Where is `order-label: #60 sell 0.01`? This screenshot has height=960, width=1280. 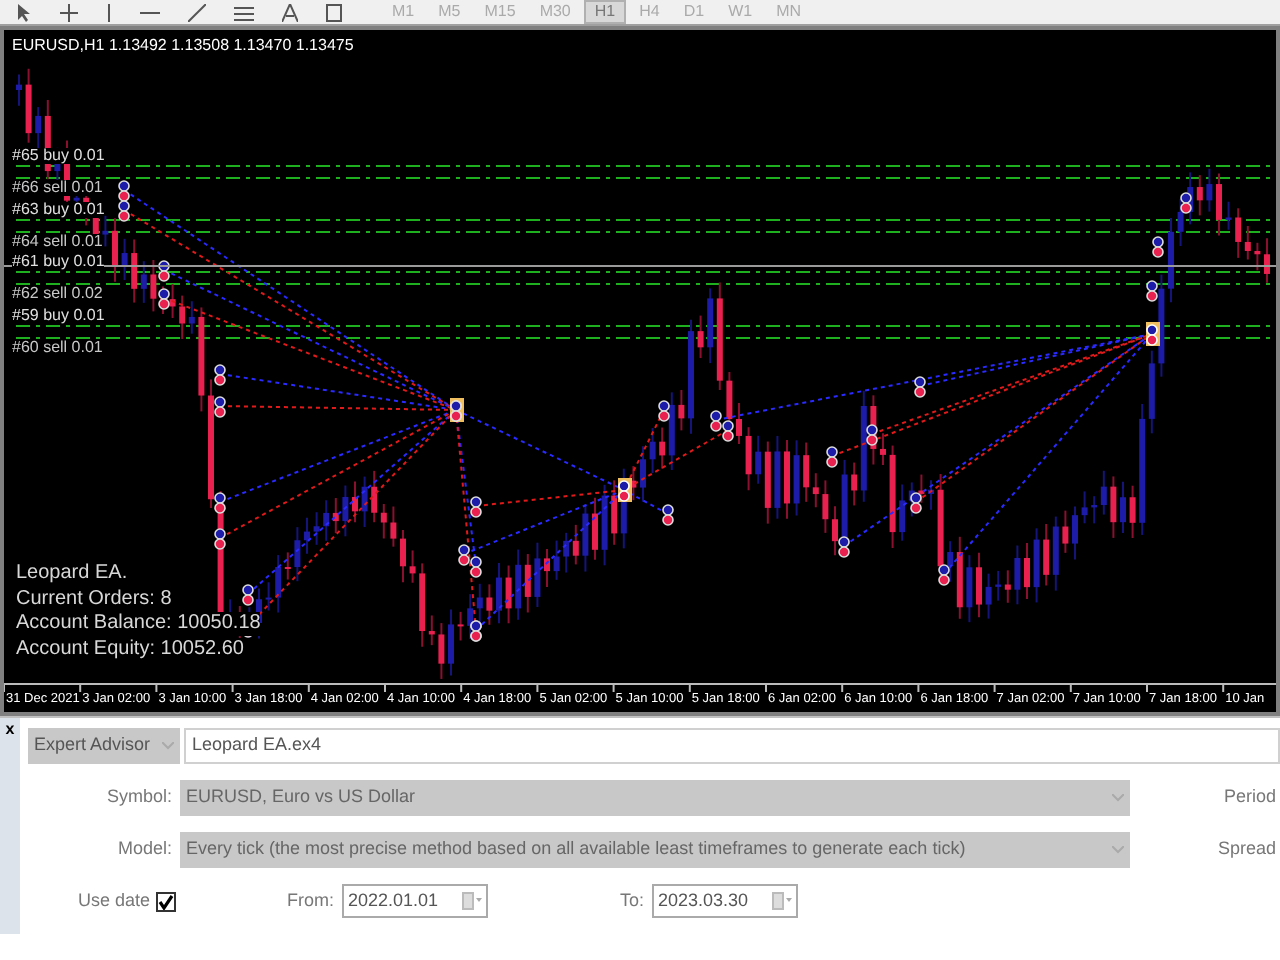 order-label: #60 sell 0.01 is located at coordinates (57, 348).